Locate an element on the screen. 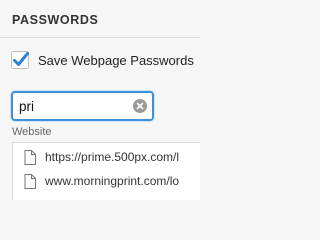  website-column-header: Website is located at coordinates (32, 132).